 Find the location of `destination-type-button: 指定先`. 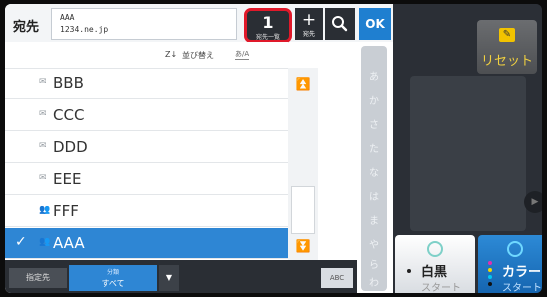

destination-type-button: 指定先 is located at coordinates (38, 278).